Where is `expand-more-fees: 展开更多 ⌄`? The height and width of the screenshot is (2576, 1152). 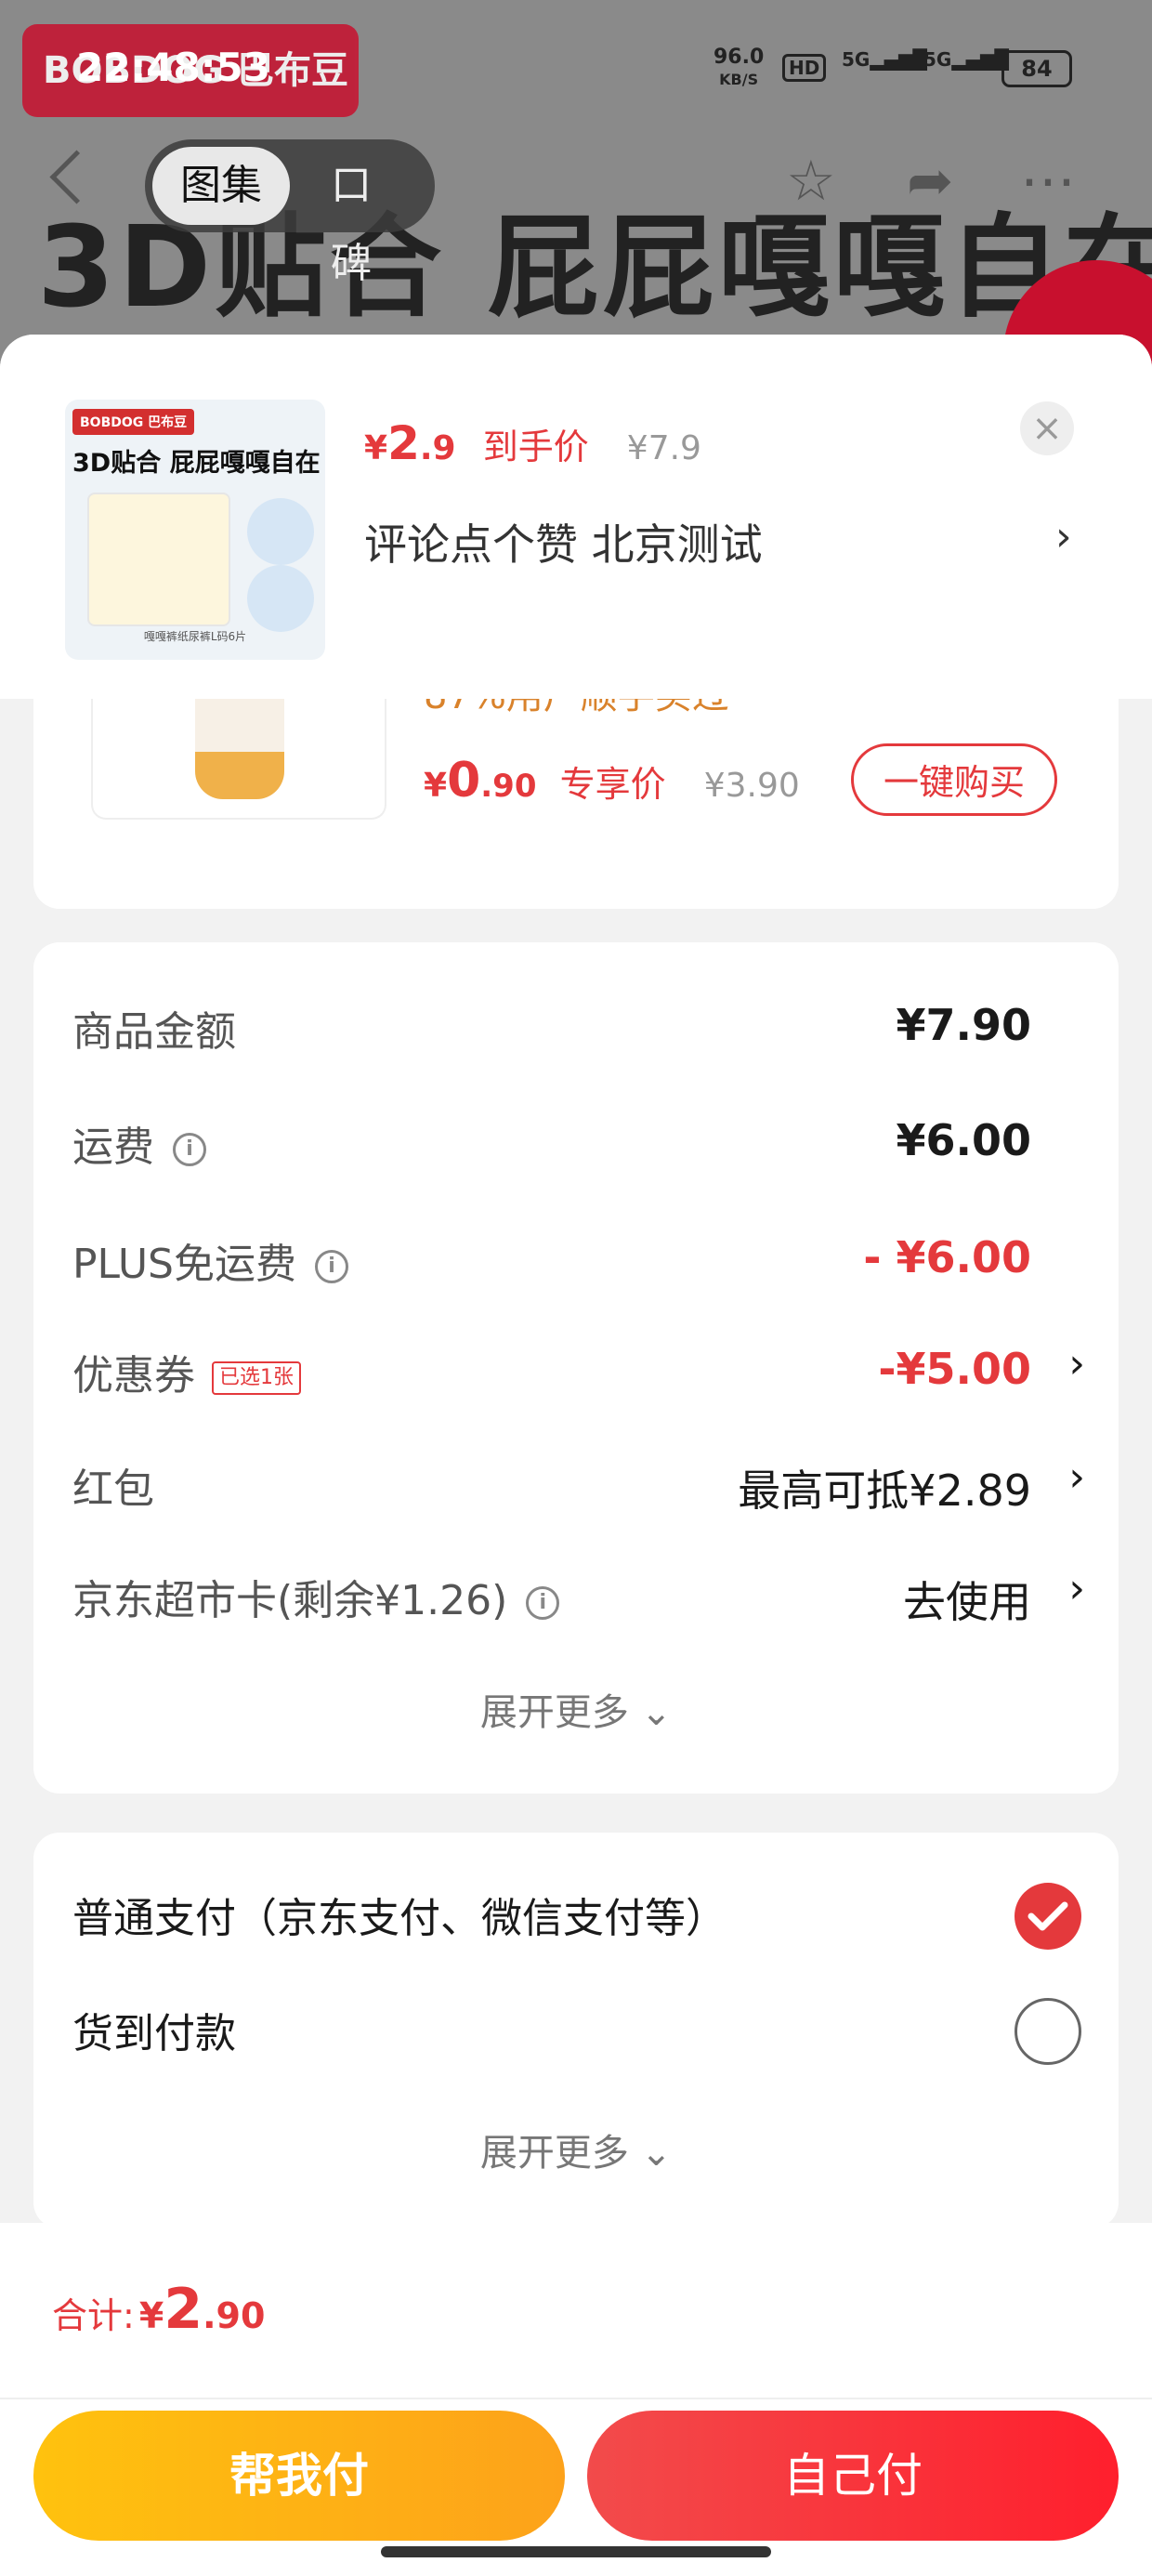 expand-more-fees: 展开更多 ⌄ is located at coordinates (576, 1709).